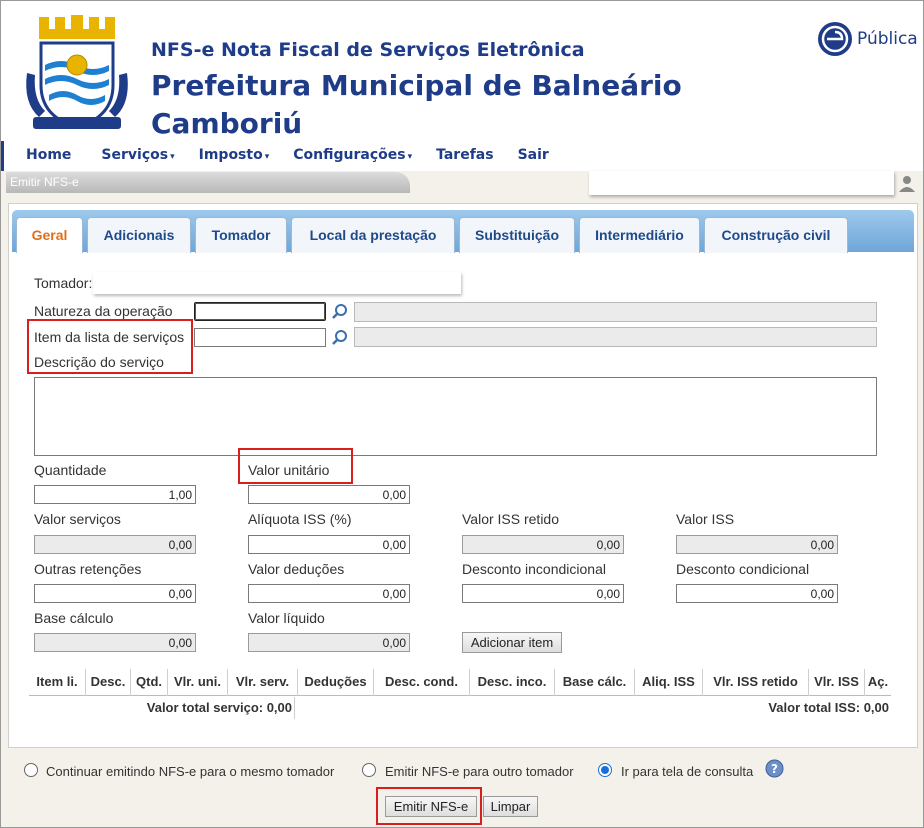 This screenshot has width=924, height=828. Describe the element at coordinates (77, 72) in the screenshot. I see `city-crest-logo` at that location.